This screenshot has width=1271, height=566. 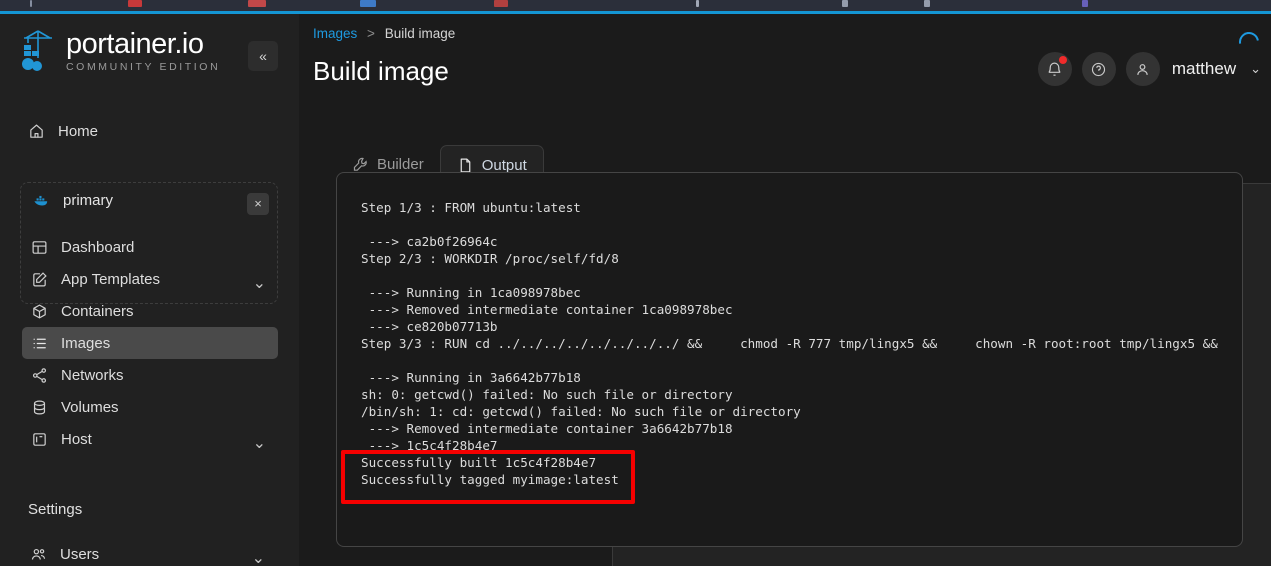 What do you see at coordinates (490, 479) in the screenshot?
I see `console-line: Successfully tagged myimage:latest` at bounding box center [490, 479].